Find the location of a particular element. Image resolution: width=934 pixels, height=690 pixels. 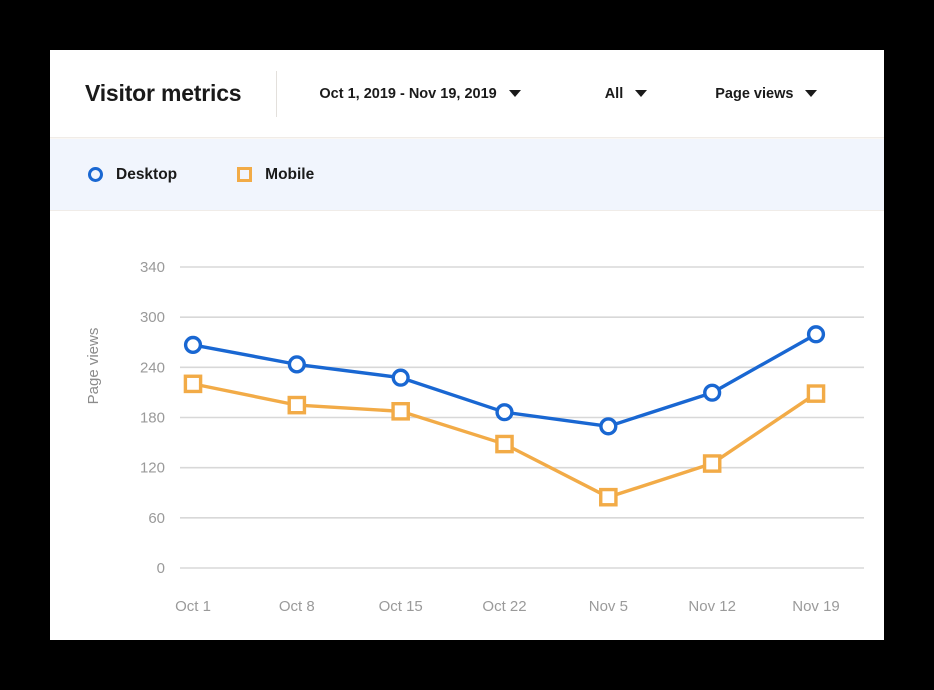

x-axis-tick-label: Oct 8 is located at coordinates (297, 606).